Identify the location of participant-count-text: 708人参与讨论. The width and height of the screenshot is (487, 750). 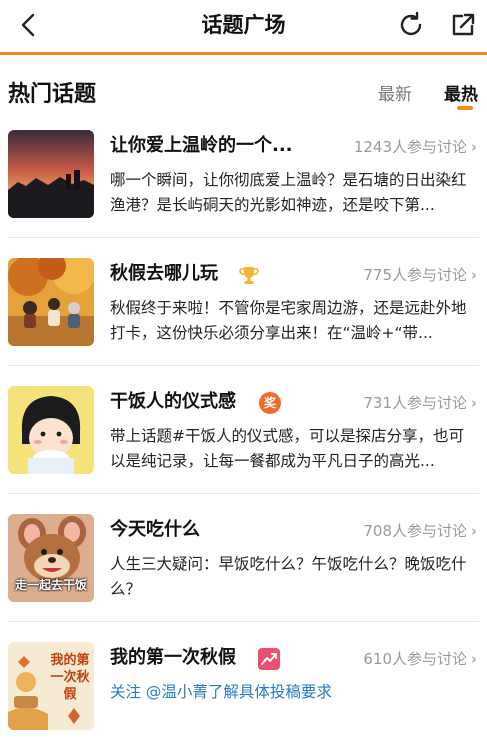
(415, 531).